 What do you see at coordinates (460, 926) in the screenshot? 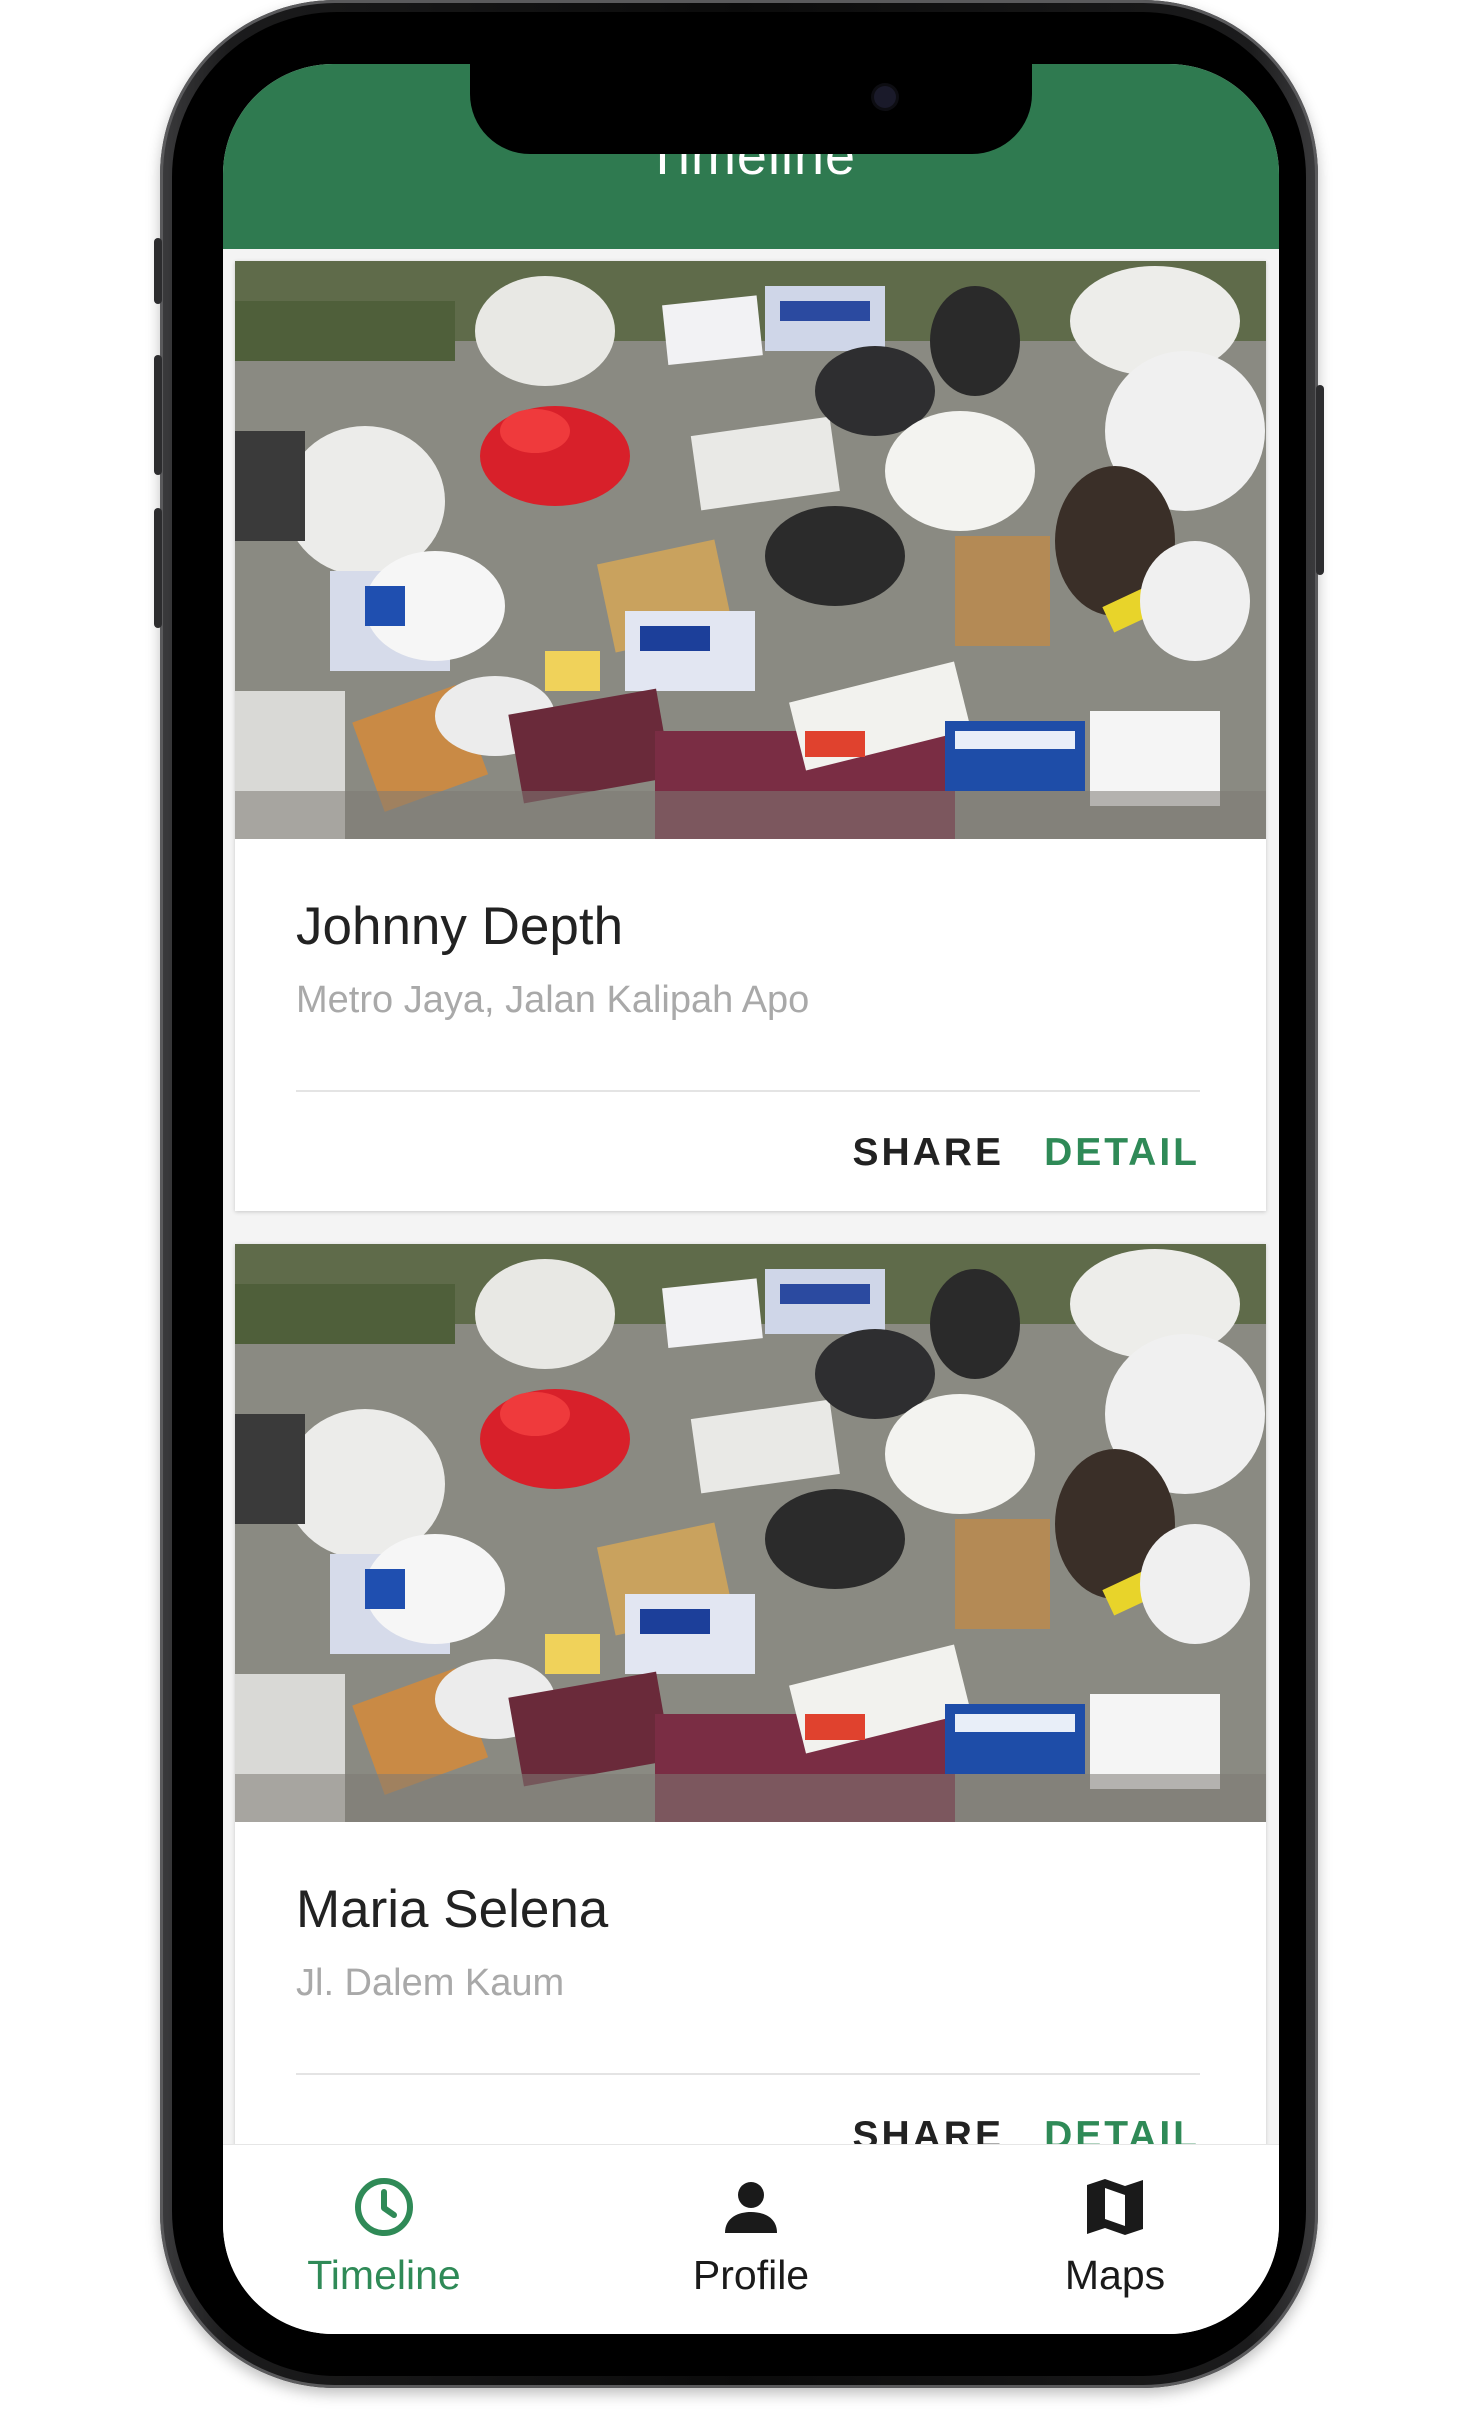
I see `post-author-name: Johnny Depth` at bounding box center [460, 926].